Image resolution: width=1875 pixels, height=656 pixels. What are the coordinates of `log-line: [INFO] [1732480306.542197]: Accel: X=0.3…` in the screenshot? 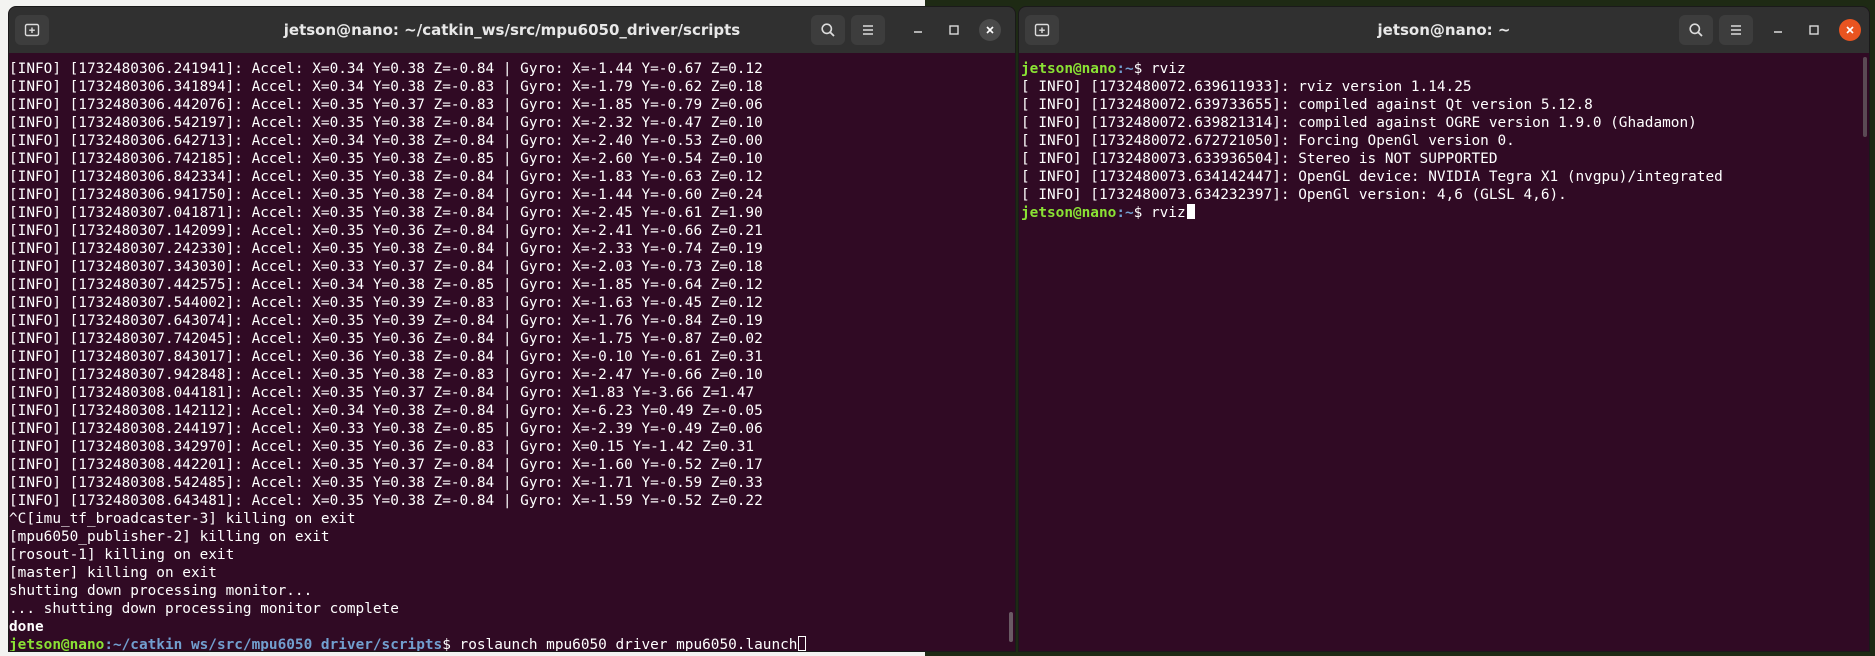 It's located at (386, 123).